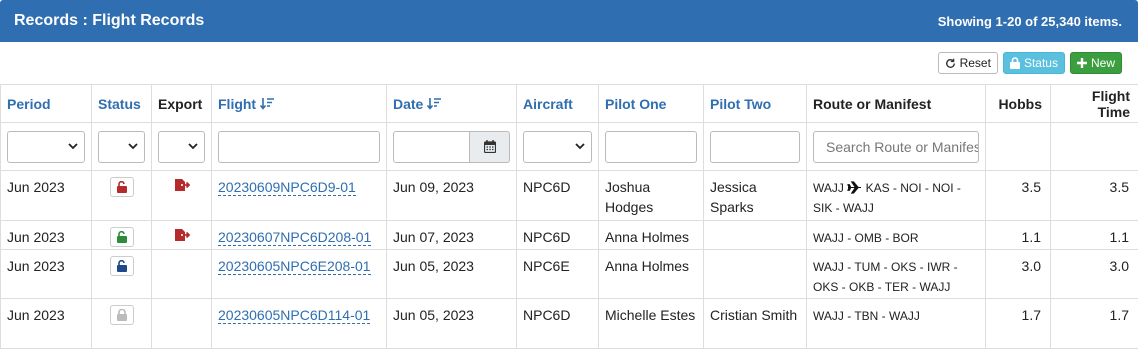  Describe the element at coordinates (1018, 323) in the screenshot. I see `hobbs-cell: 1.7` at that location.